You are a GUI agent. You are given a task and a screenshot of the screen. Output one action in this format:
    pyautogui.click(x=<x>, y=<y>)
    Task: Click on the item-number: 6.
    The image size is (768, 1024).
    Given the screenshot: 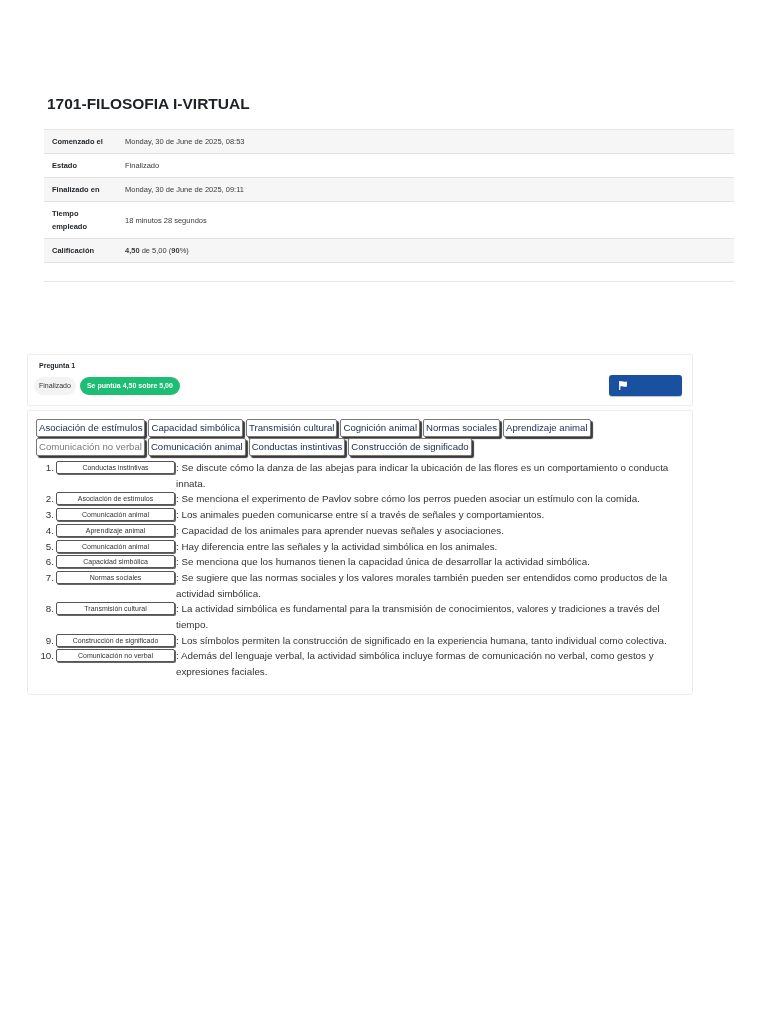 What is the action you would take?
    pyautogui.click(x=49, y=562)
    